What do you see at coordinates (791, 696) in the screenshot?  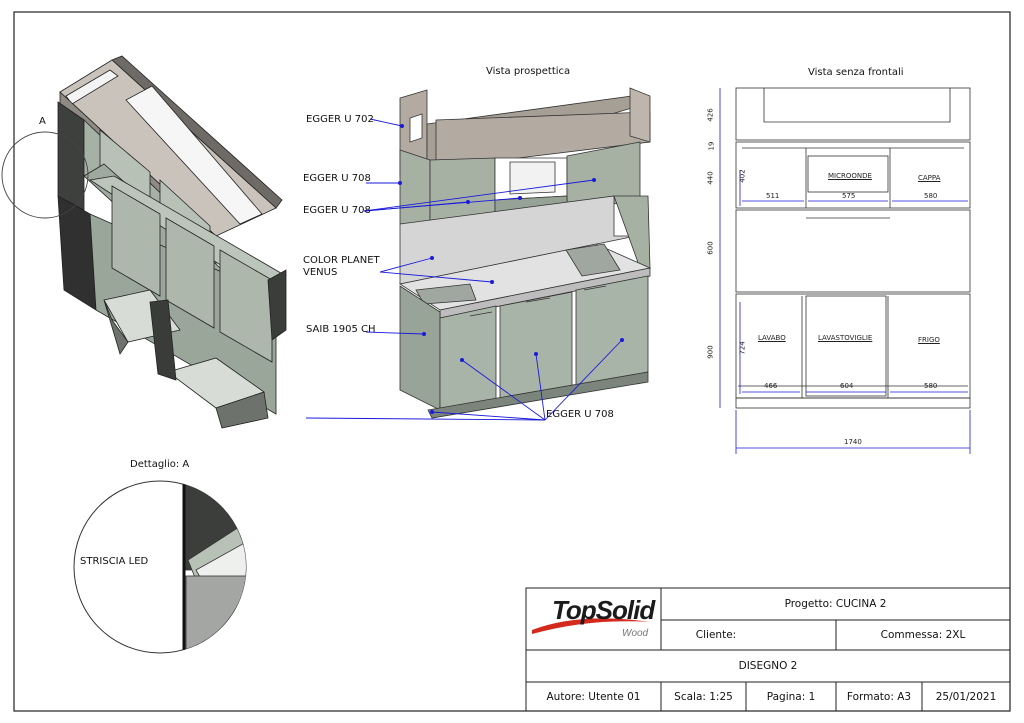 I see `page-number: Pagina: 1` at bounding box center [791, 696].